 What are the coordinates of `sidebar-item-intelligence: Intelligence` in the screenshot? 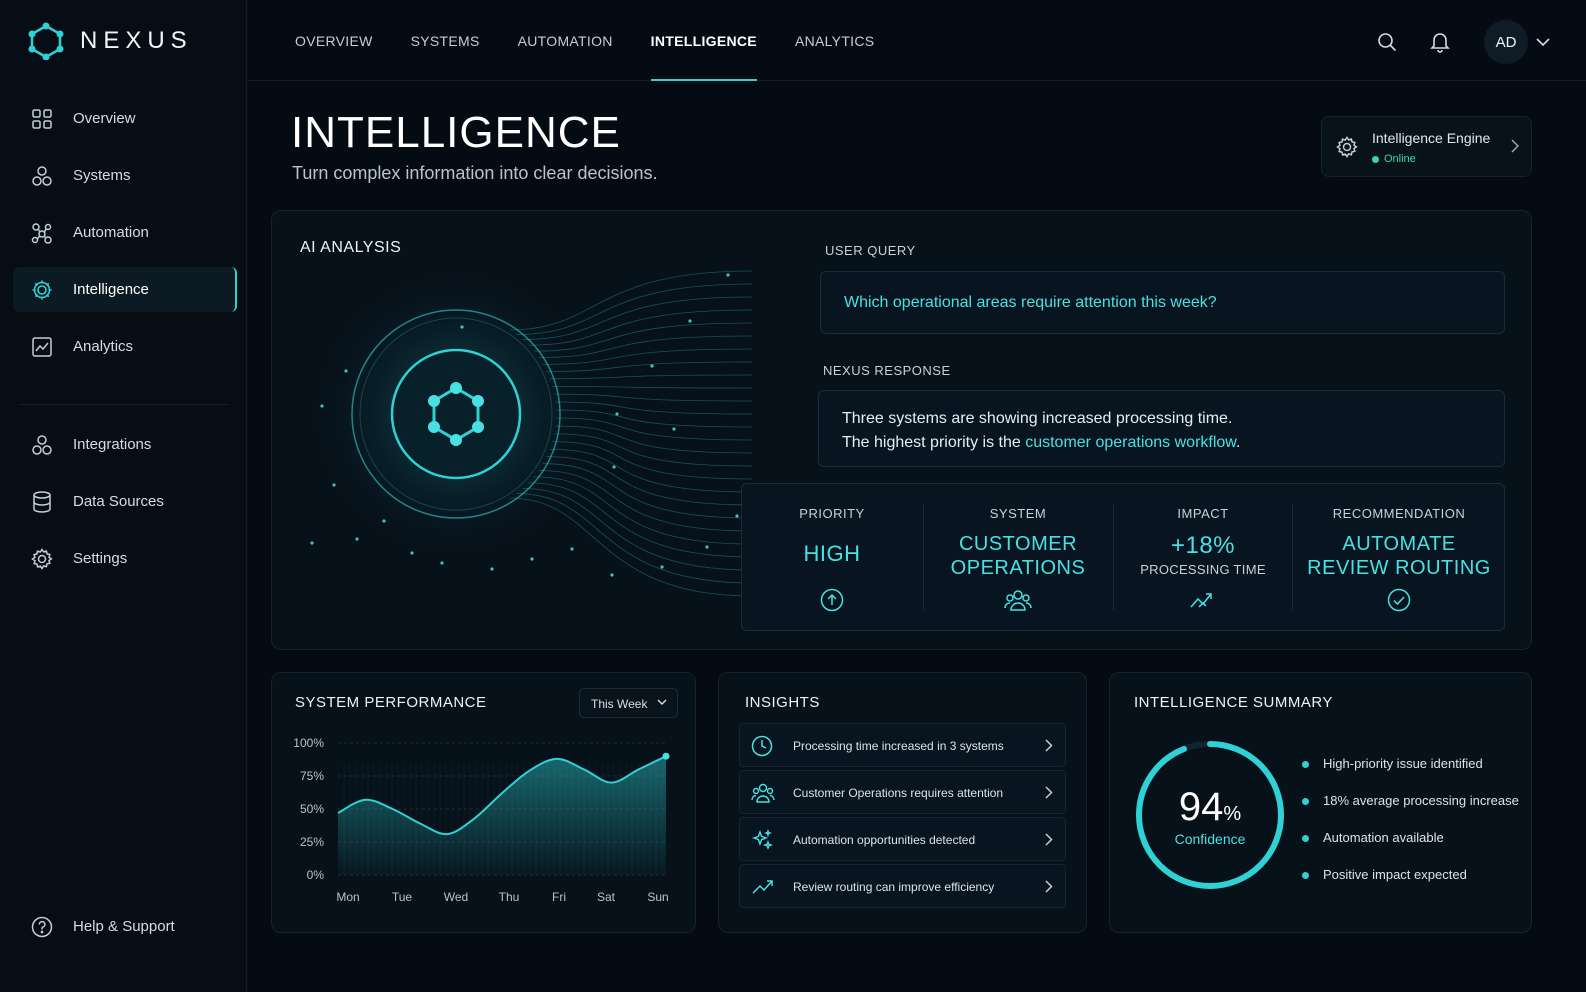 It's located at (125, 289).